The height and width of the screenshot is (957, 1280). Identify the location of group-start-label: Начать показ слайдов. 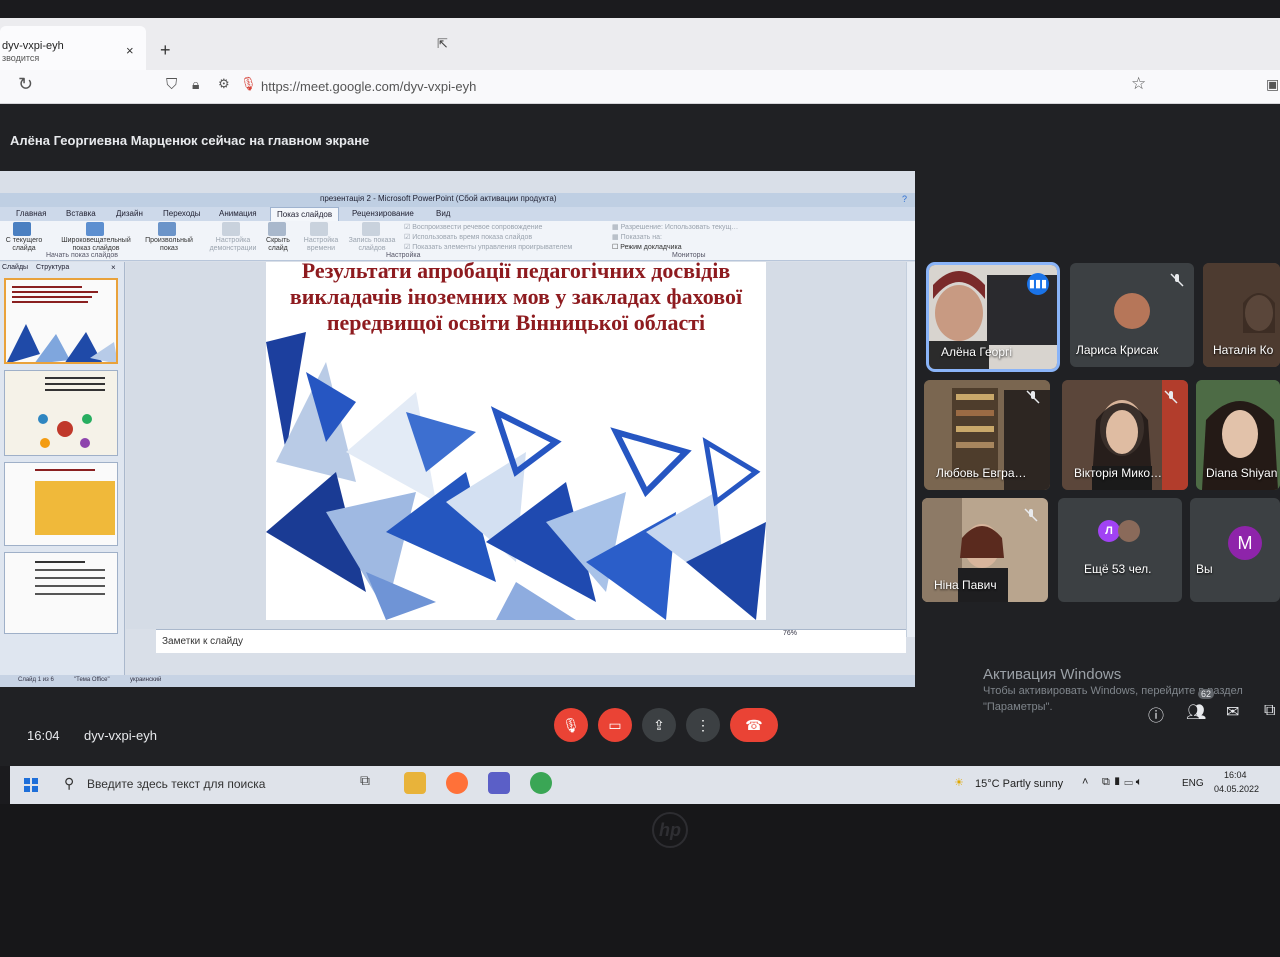
(82, 255).